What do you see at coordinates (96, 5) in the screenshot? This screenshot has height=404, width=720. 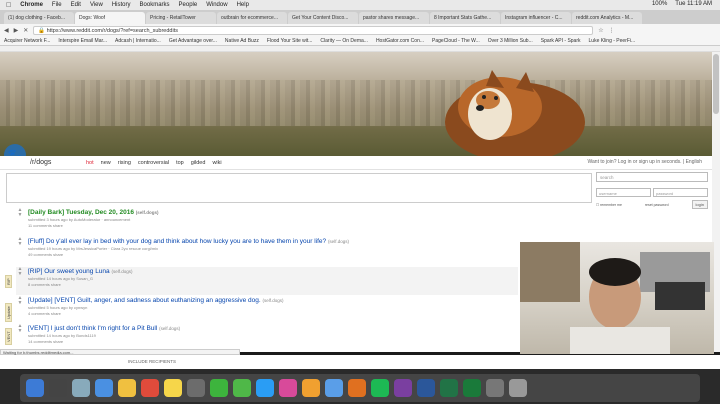 I see `menu-view: View` at bounding box center [96, 5].